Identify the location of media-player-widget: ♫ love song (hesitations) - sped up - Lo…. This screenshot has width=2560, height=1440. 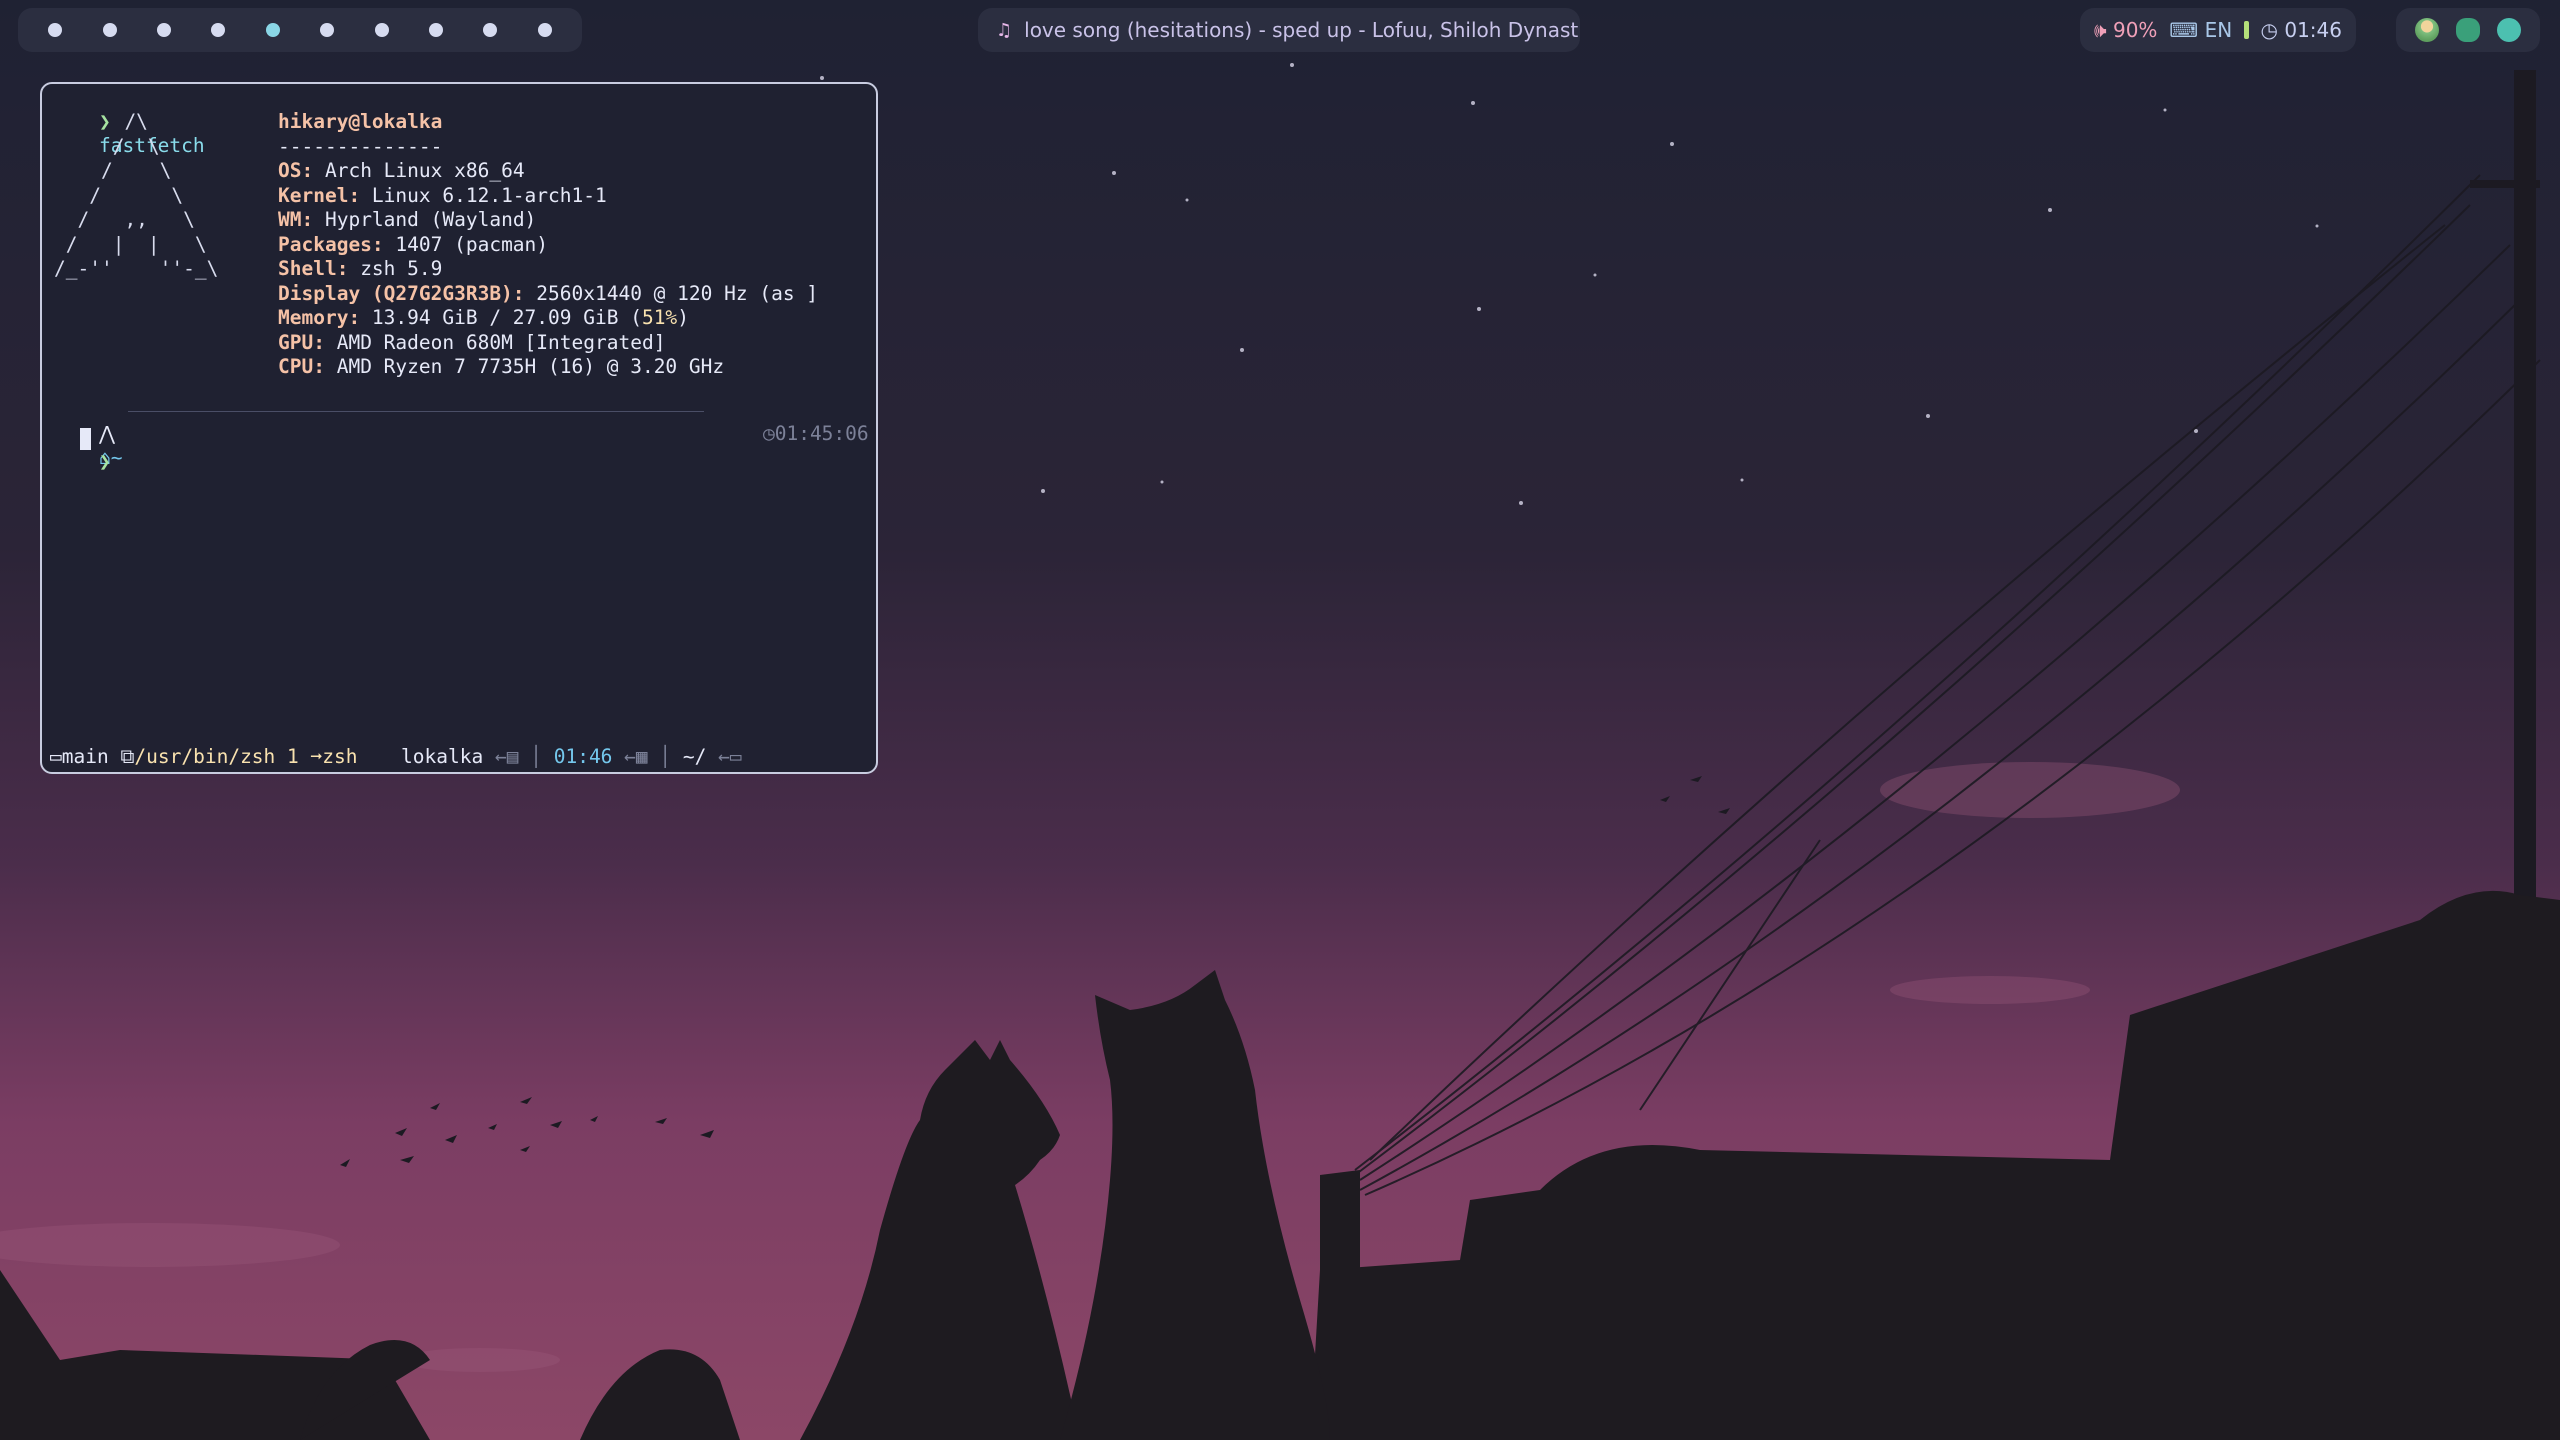
(1279, 30).